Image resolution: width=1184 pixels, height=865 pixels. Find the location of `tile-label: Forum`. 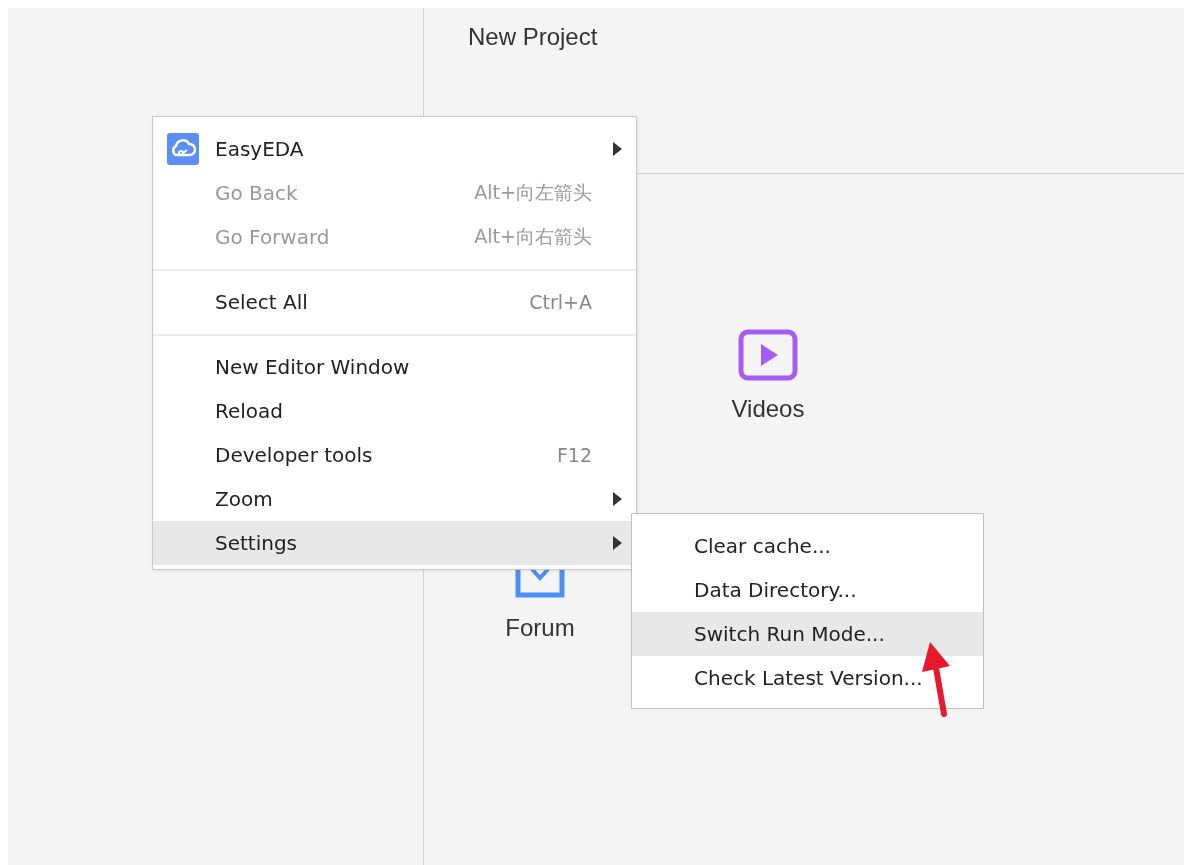

tile-label: Forum is located at coordinates (540, 628).